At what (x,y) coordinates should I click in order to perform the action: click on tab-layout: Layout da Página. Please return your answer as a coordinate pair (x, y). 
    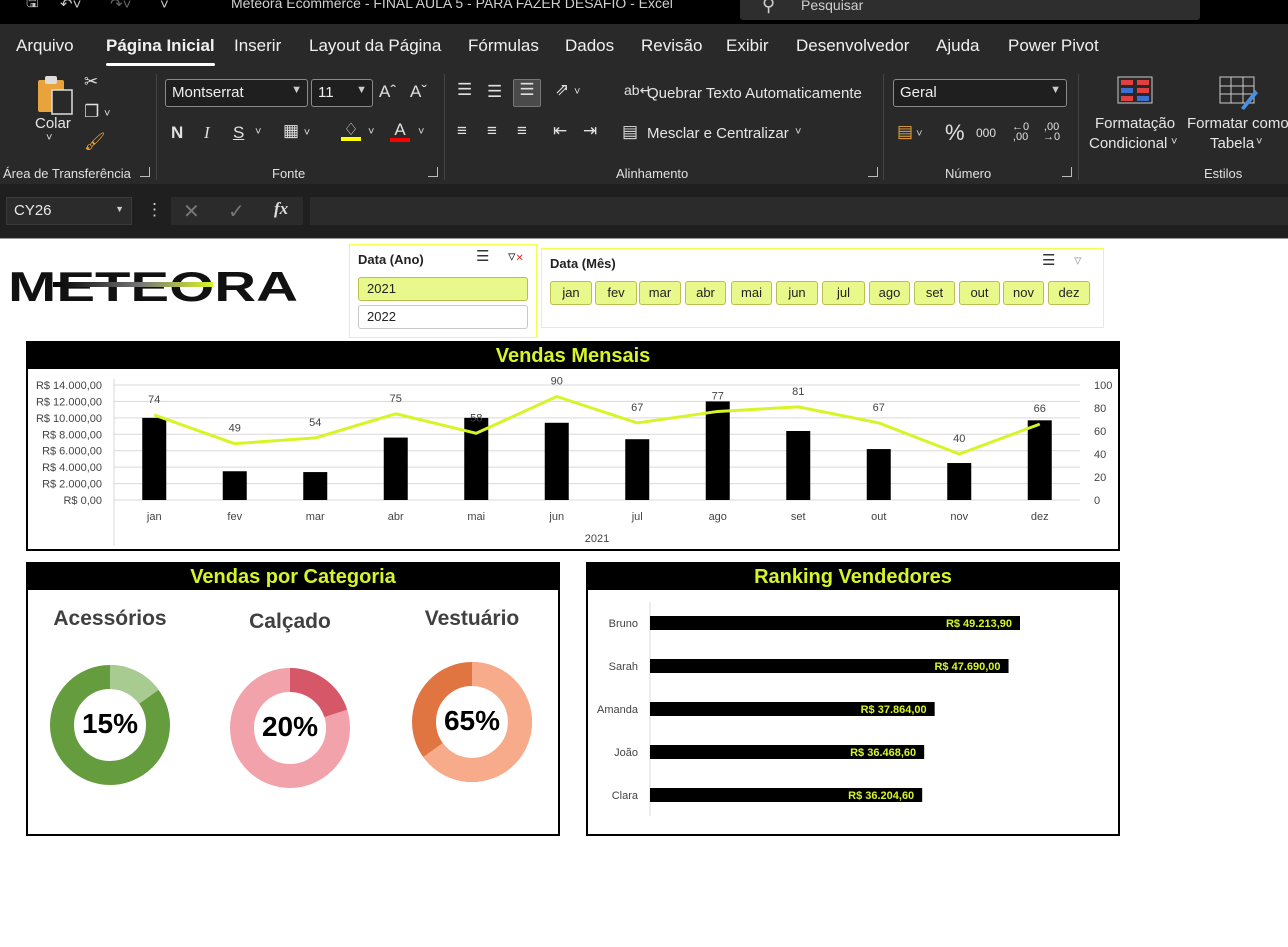
    Looking at the image, I should click on (375, 46).